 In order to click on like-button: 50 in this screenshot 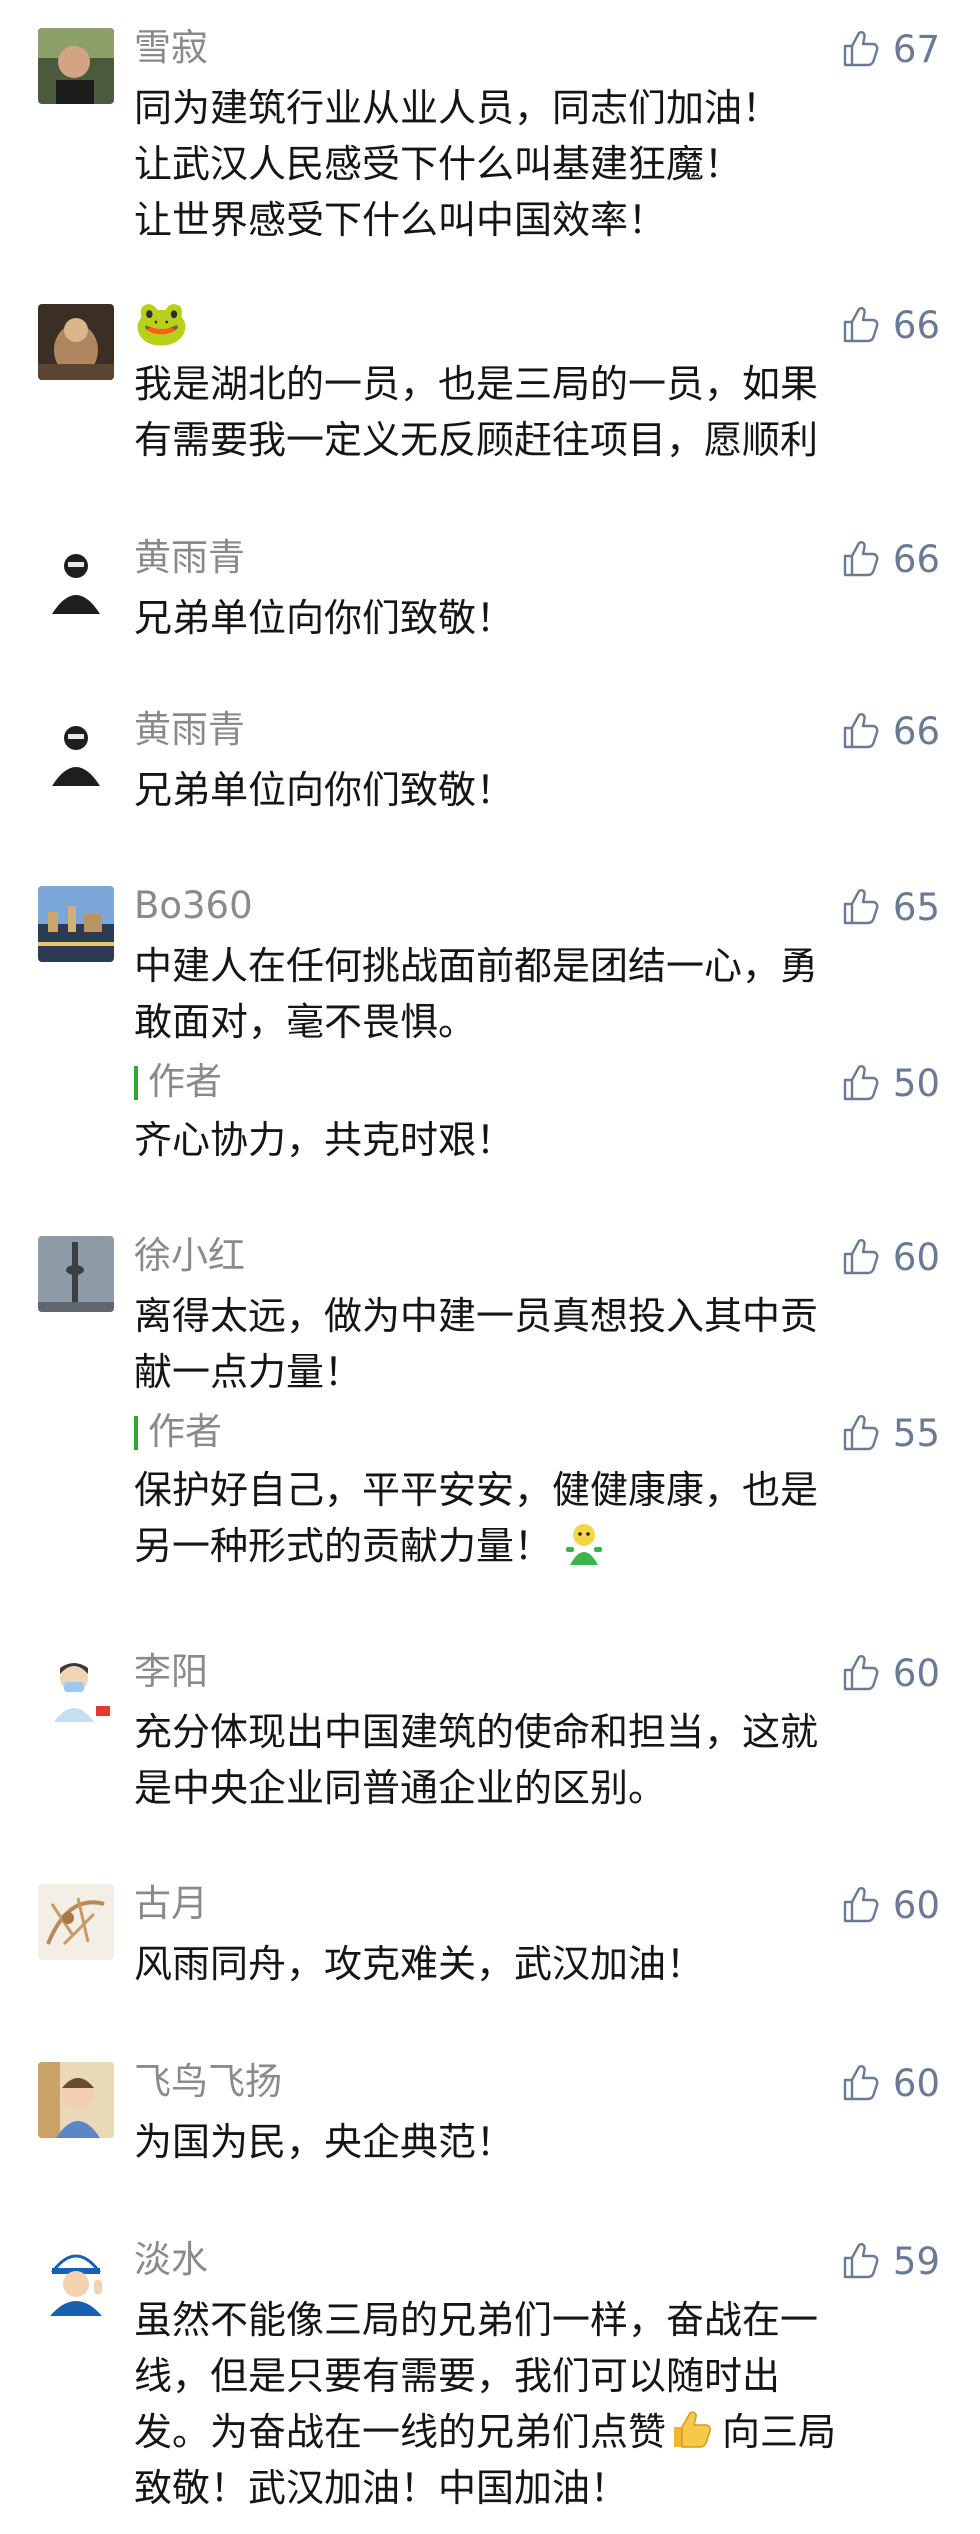, I will do `click(889, 1083)`.